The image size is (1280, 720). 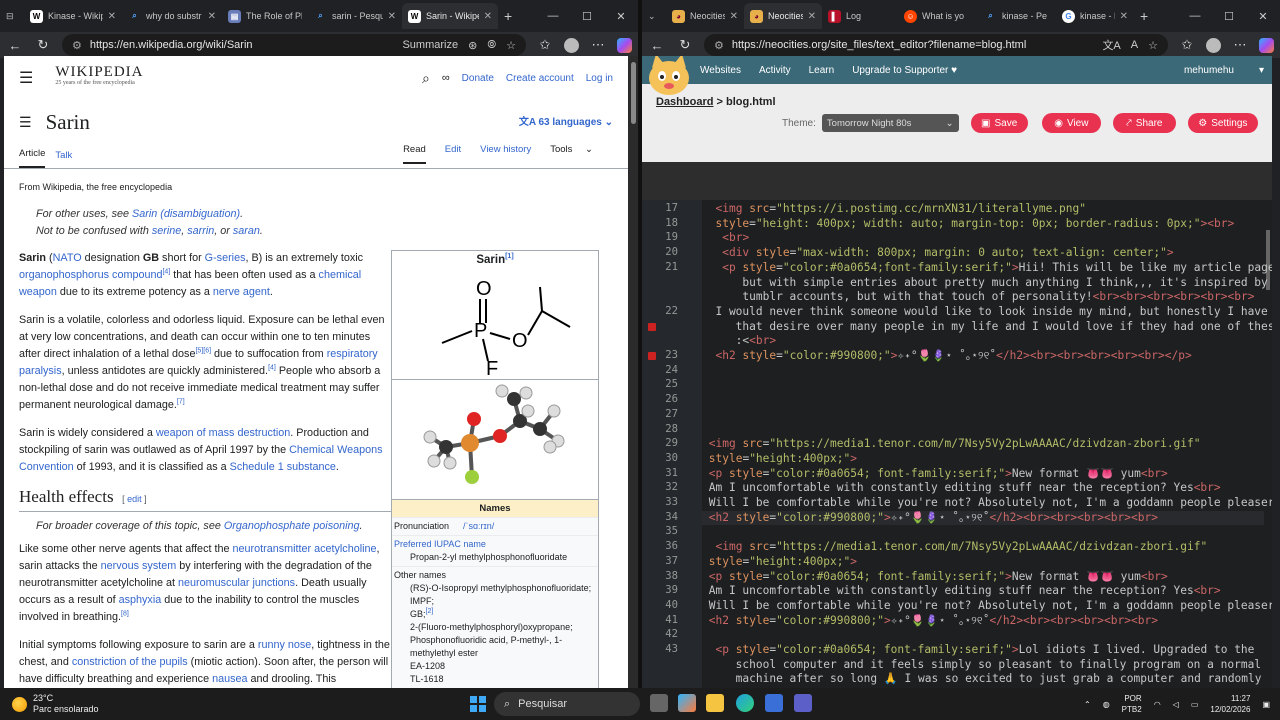 I want to click on volume-icon: ◁, so click(x=1176, y=704).